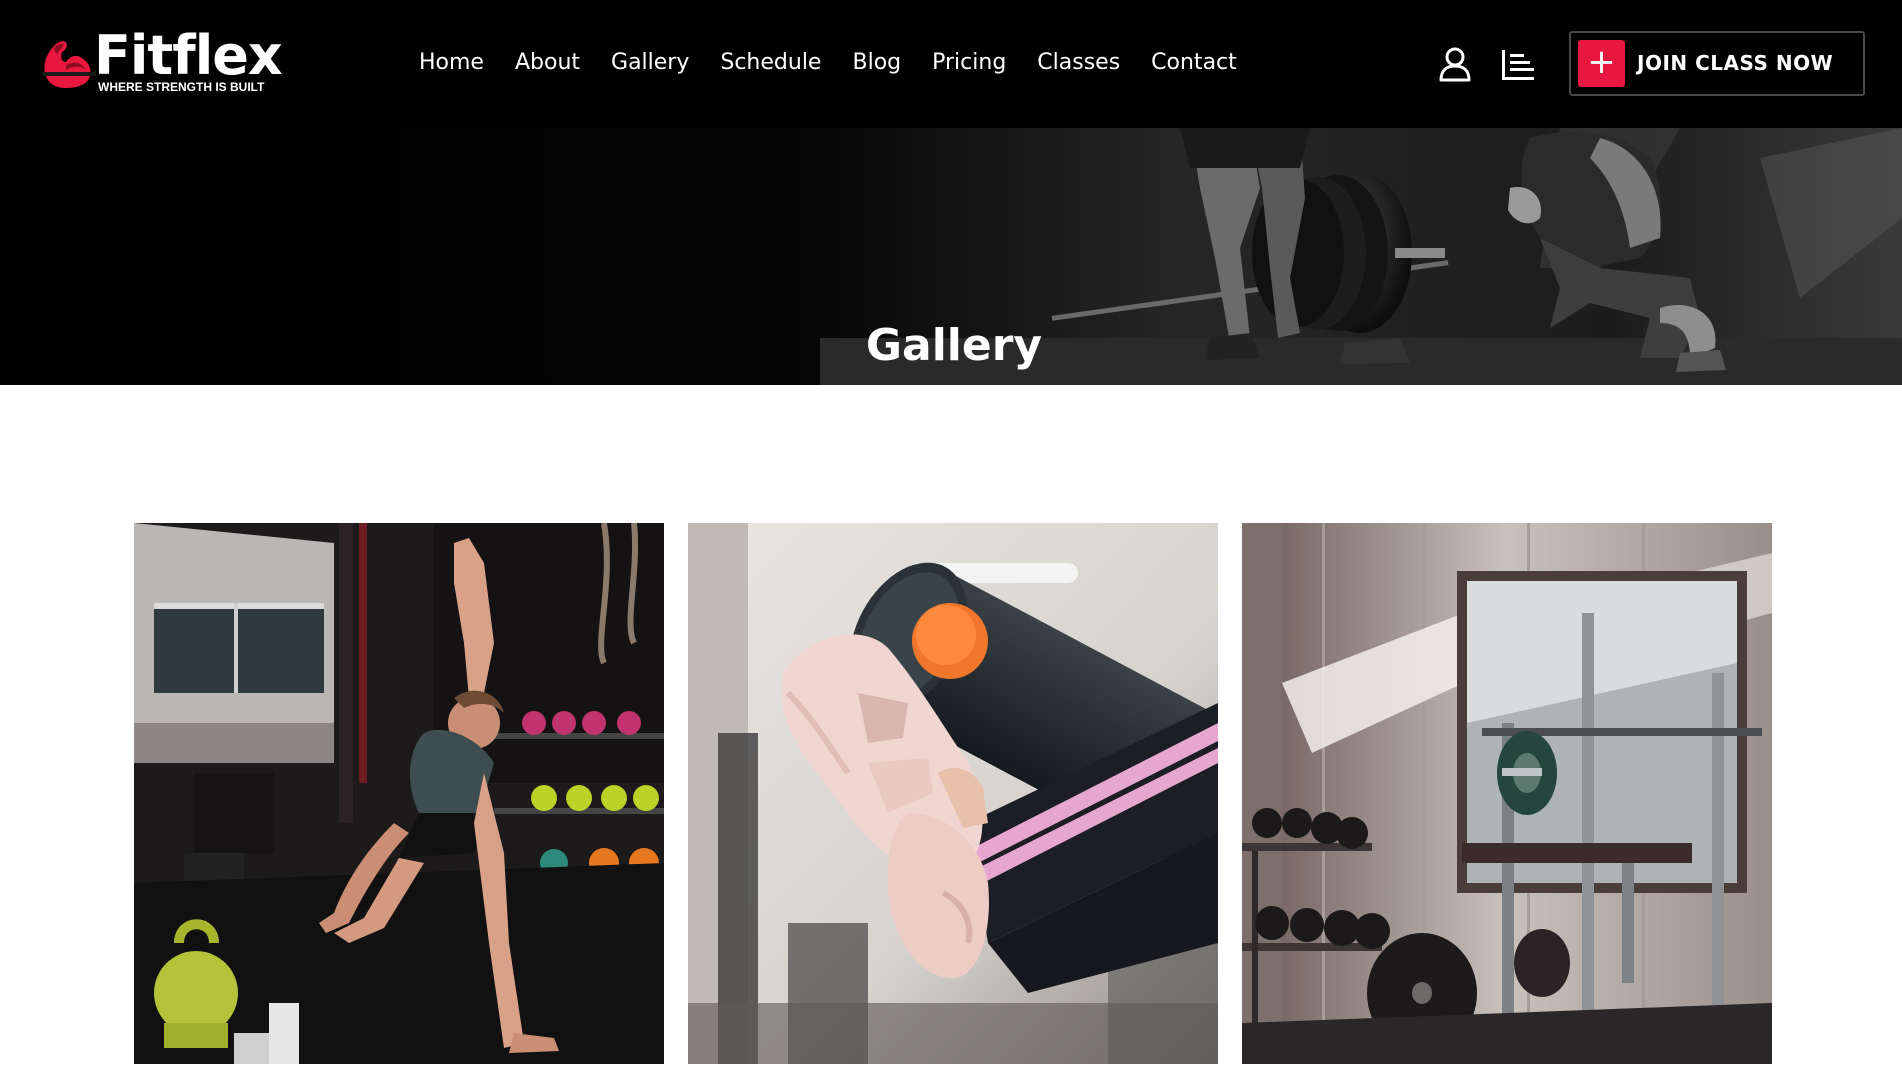  I want to click on nav-home: Home, so click(451, 63).